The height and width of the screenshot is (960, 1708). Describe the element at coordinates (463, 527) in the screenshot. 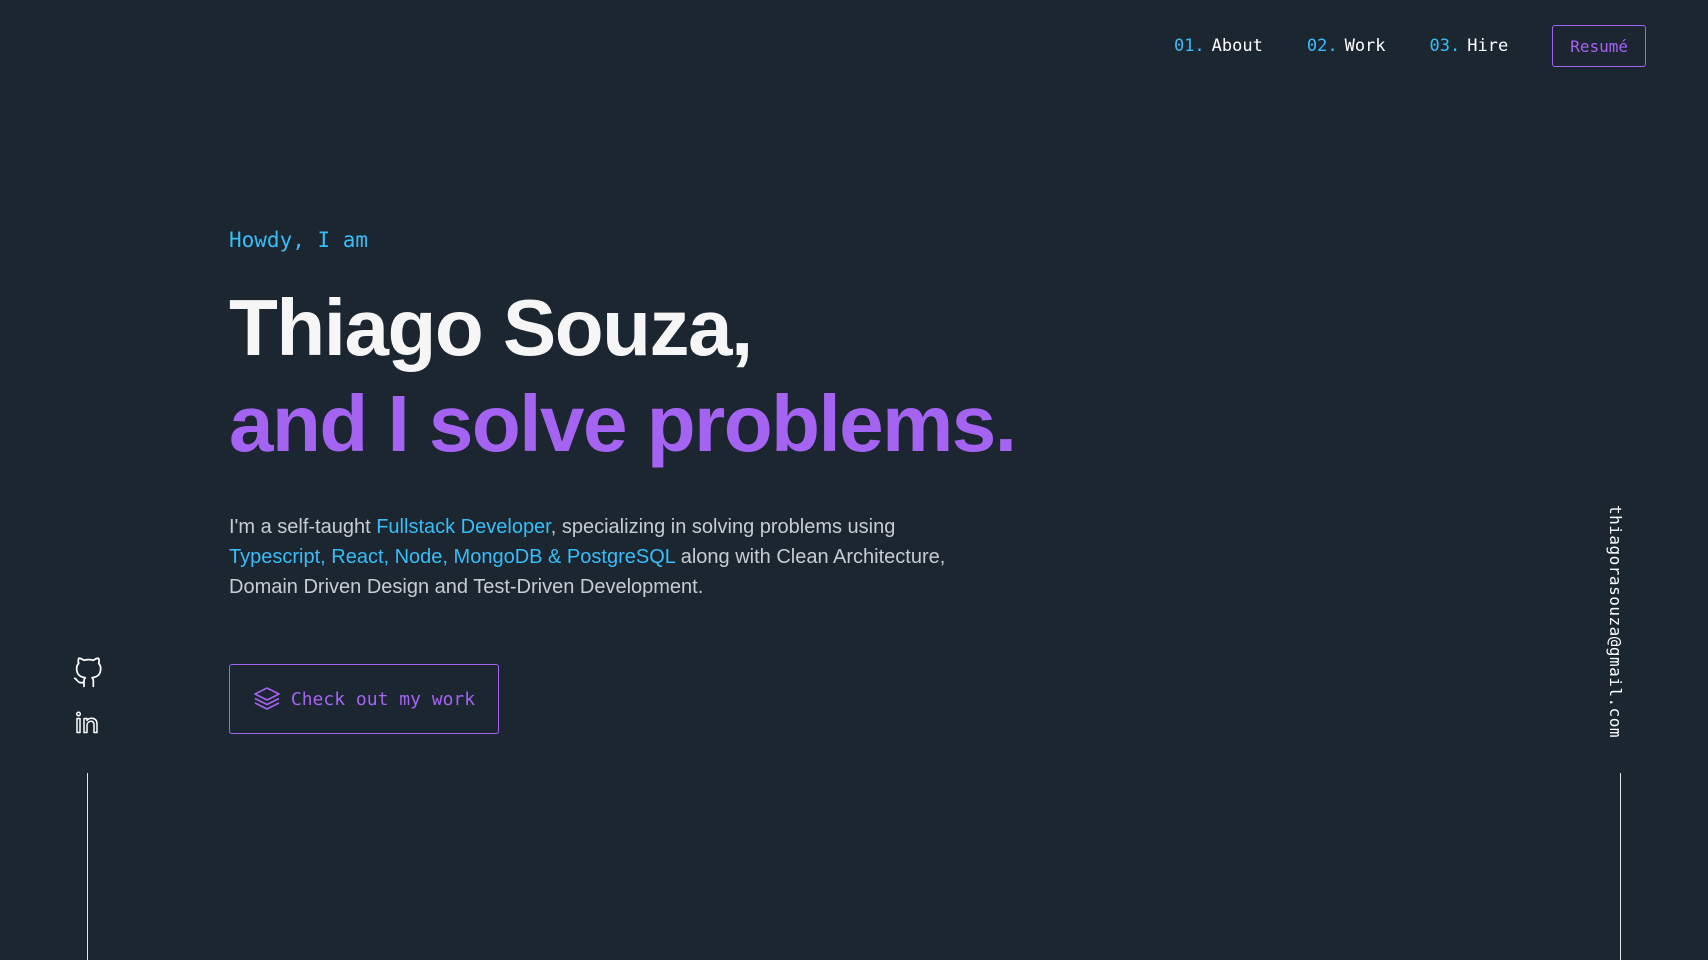

I see `bio-highlight-role: Fullstack Developer` at that location.